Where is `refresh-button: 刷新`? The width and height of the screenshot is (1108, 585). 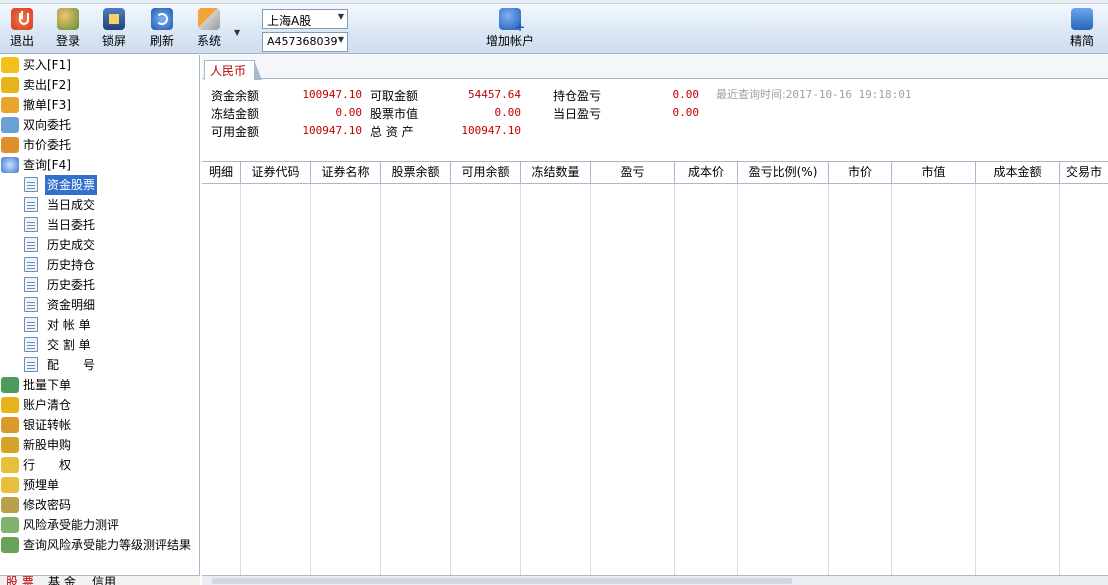 refresh-button: 刷新 is located at coordinates (162, 30).